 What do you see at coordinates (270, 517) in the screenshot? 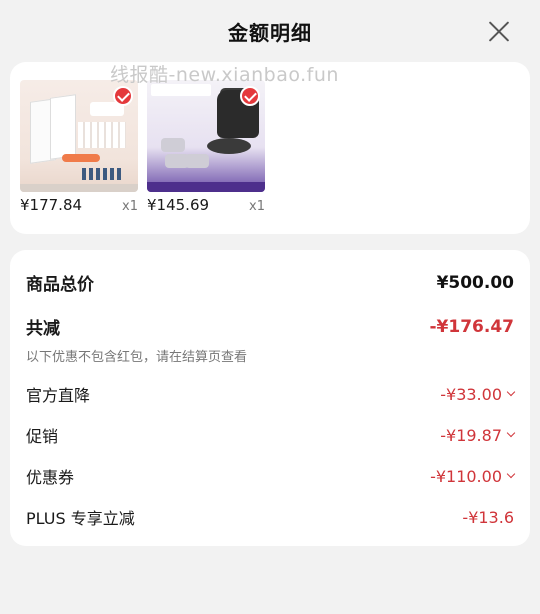
I see `discount-row-plus: PLUS 专享立减 -¥13.6` at bounding box center [270, 517].